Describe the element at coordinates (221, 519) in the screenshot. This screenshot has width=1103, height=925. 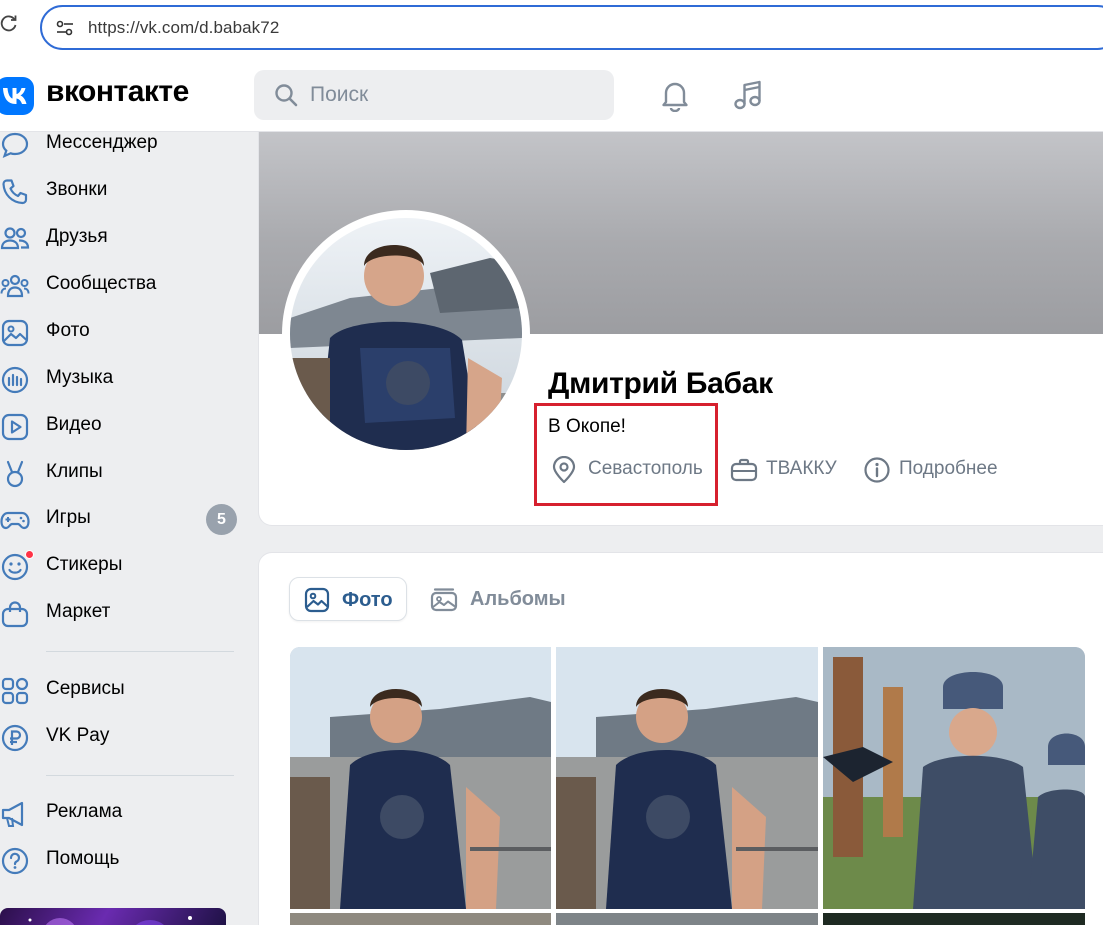
I see `games-counter-badge: 5` at that location.